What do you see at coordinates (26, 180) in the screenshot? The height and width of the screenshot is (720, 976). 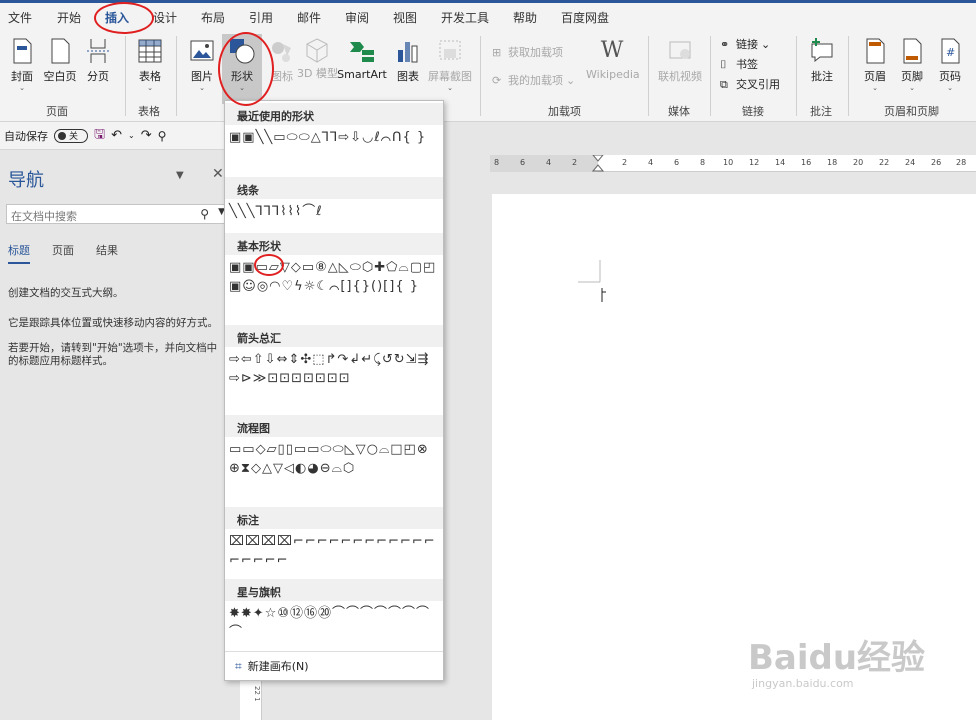 I see `nav-title: 导航` at bounding box center [26, 180].